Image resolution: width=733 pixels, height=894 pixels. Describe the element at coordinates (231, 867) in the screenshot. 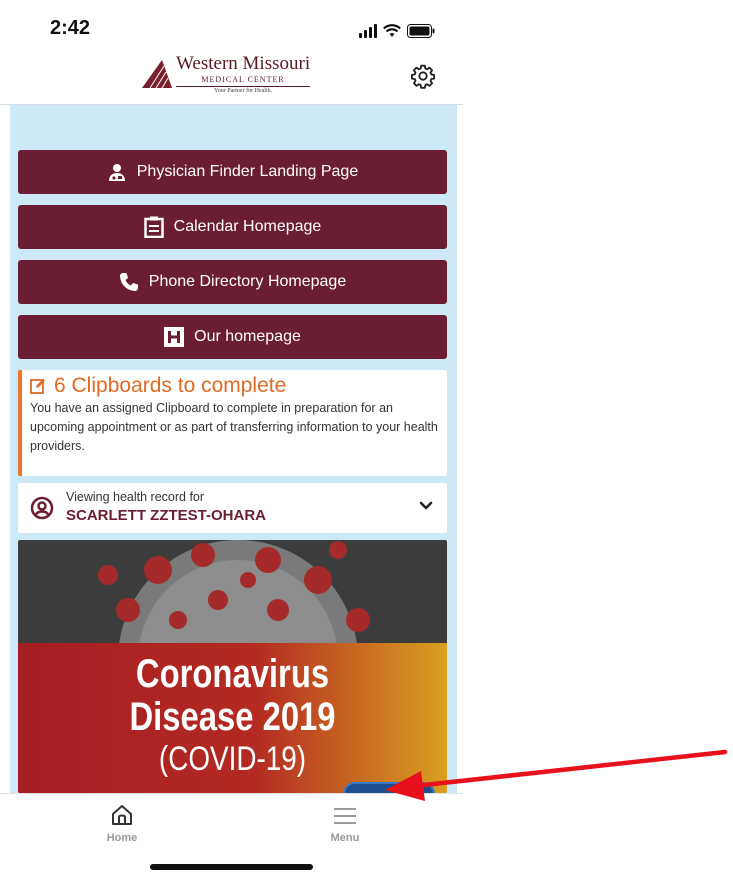

I see `home-indicator` at that location.